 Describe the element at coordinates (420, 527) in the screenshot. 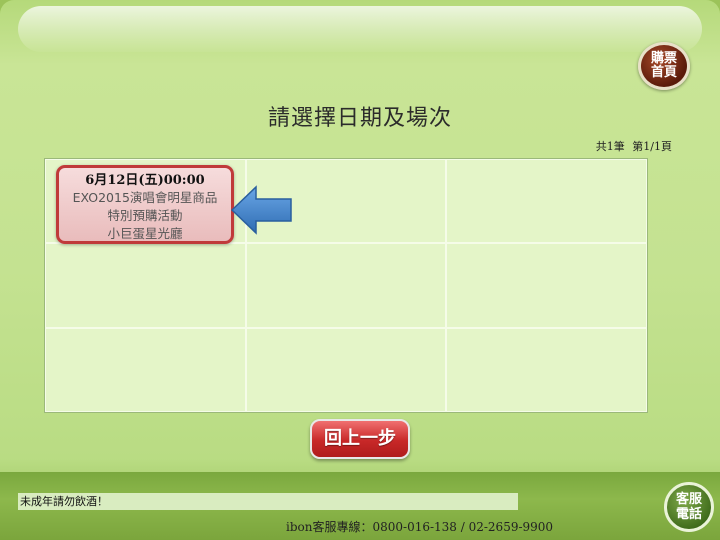

I see `customer-service-hotline: ibon客服專線：0800-016-138 / 02-2659-9900` at that location.